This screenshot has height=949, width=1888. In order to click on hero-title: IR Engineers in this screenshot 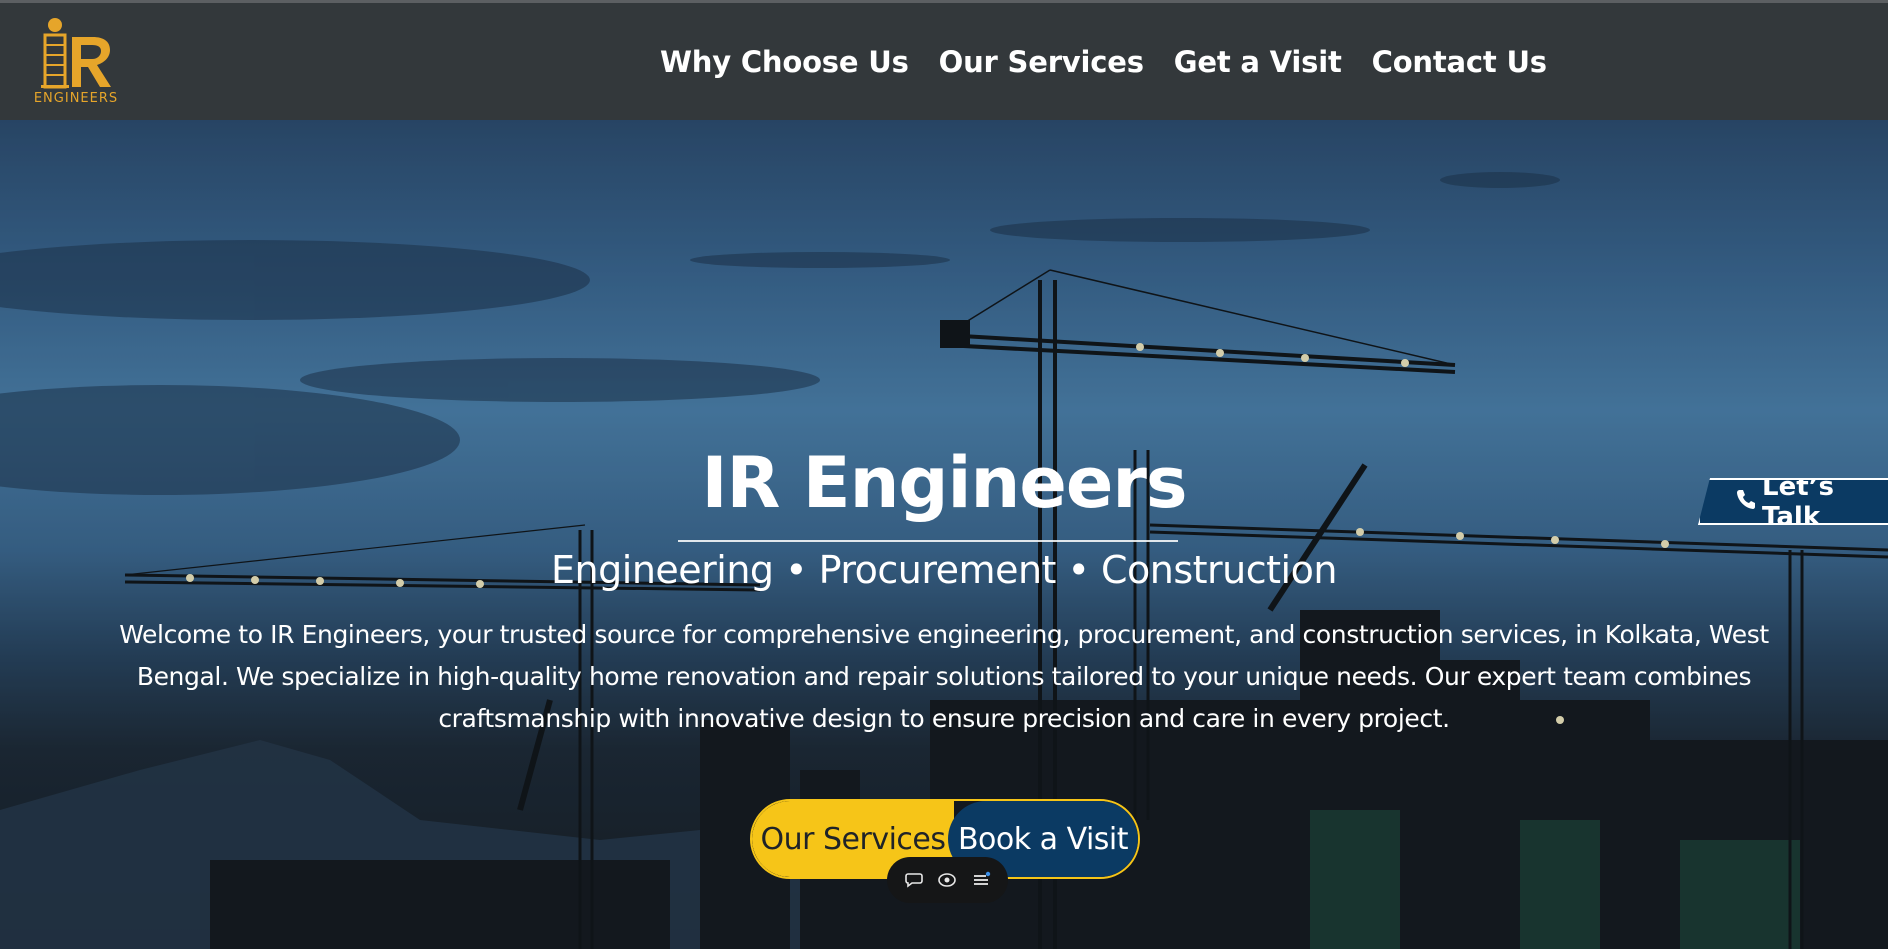, I will do `click(944, 483)`.